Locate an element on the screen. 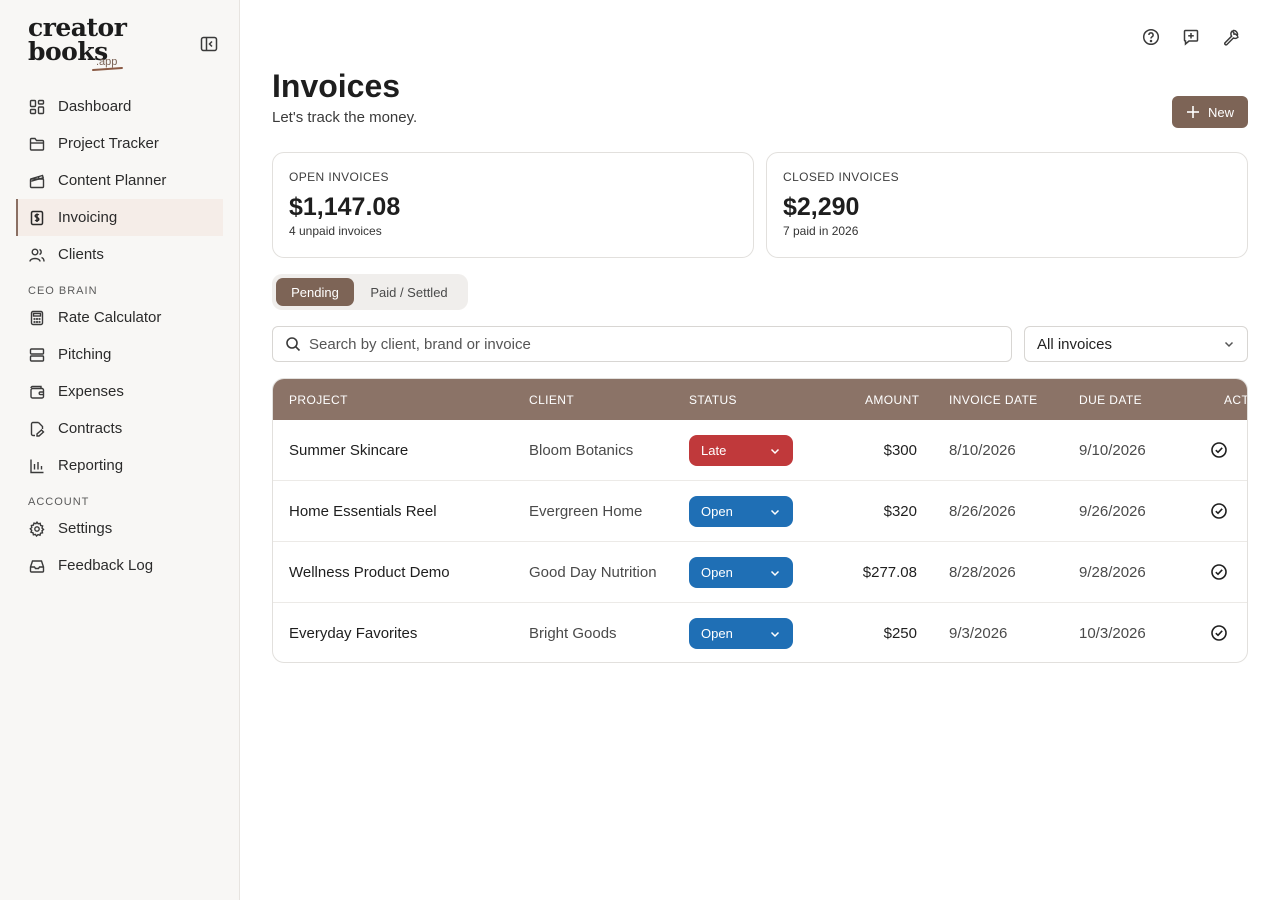 This screenshot has width=1280, height=900. column-header-status: STATUS is located at coordinates (713, 400).